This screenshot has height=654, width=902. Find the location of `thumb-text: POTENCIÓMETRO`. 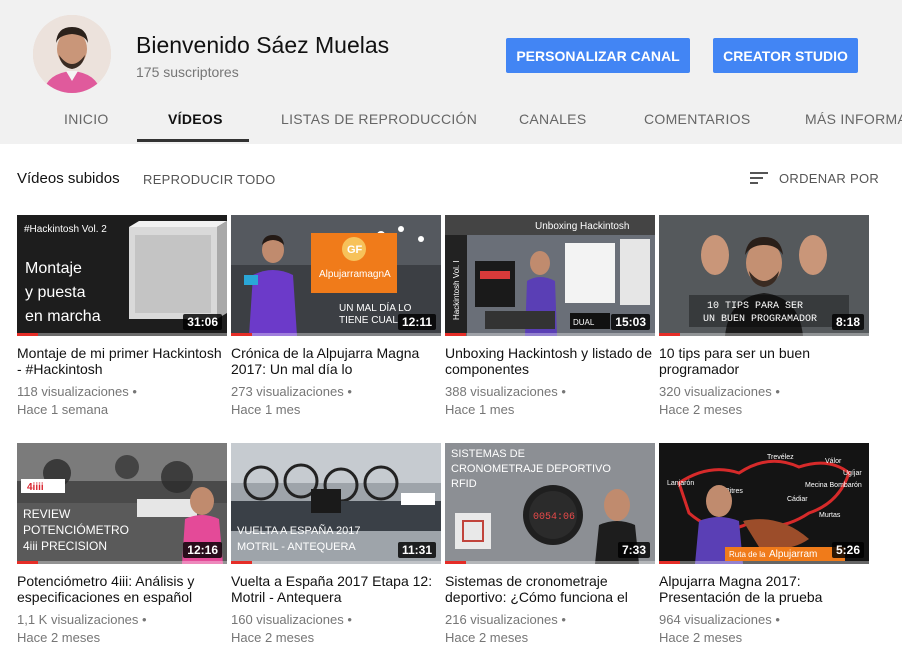

thumb-text: POTENCIÓMETRO is located at coordinates (76, 529).